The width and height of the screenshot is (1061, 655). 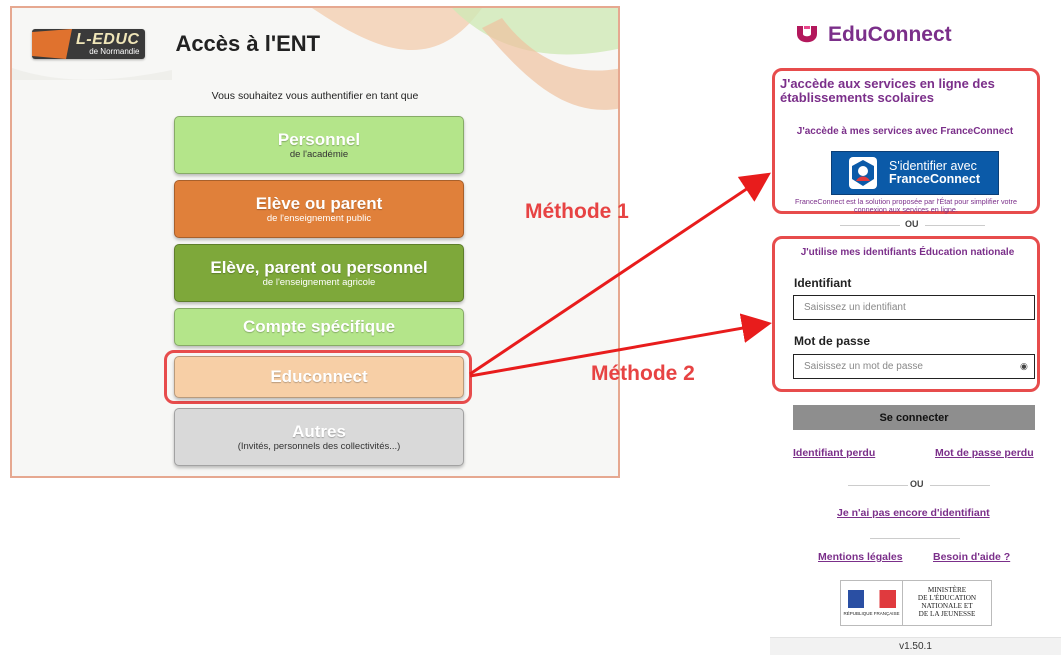 What do you see at coordinates (947, 613) in the screenshot?
I see `ministry-line: DE LA JEUNESSE` at bounding box center [947, 613].